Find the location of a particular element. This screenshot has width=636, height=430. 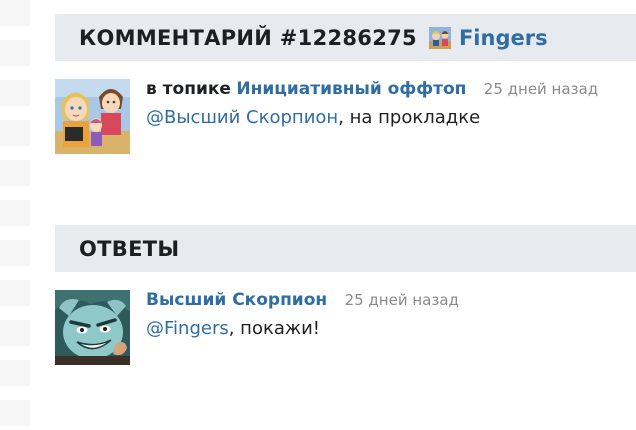

reply-author-avatar is located at coordinates (92, 327).